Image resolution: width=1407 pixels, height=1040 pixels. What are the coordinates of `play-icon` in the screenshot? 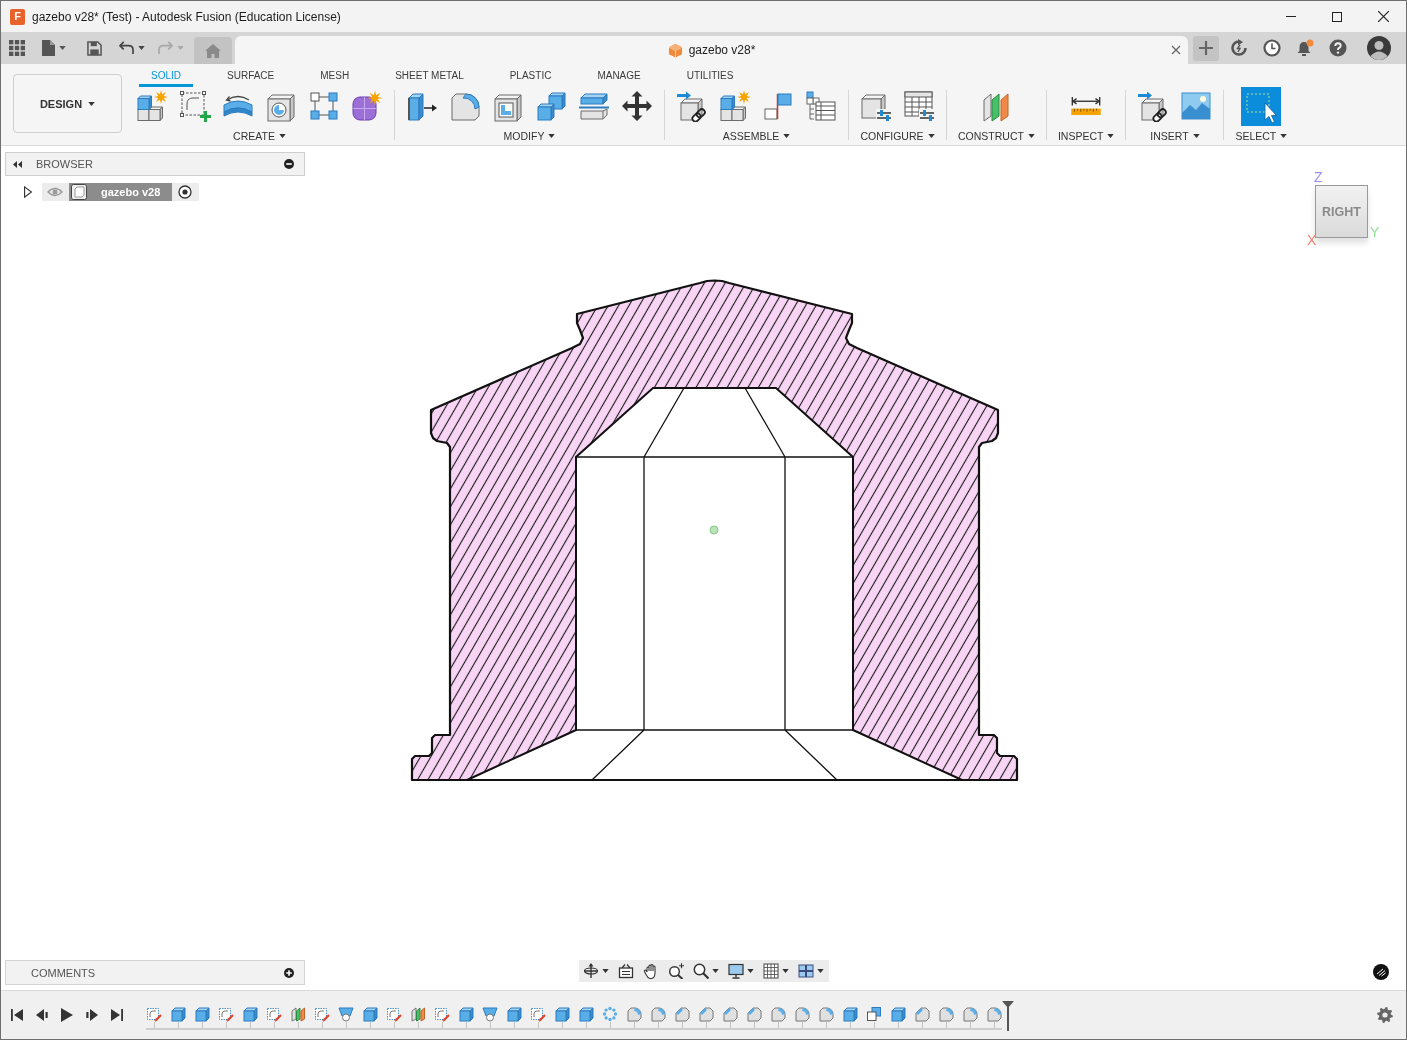 It's located at (67, 1015).